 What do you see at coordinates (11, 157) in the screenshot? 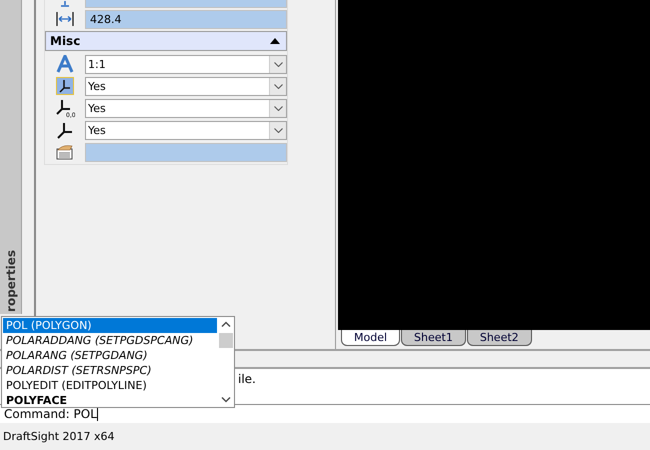
I see `side-panel-tab: roperties` at bounding box center [11, 157].